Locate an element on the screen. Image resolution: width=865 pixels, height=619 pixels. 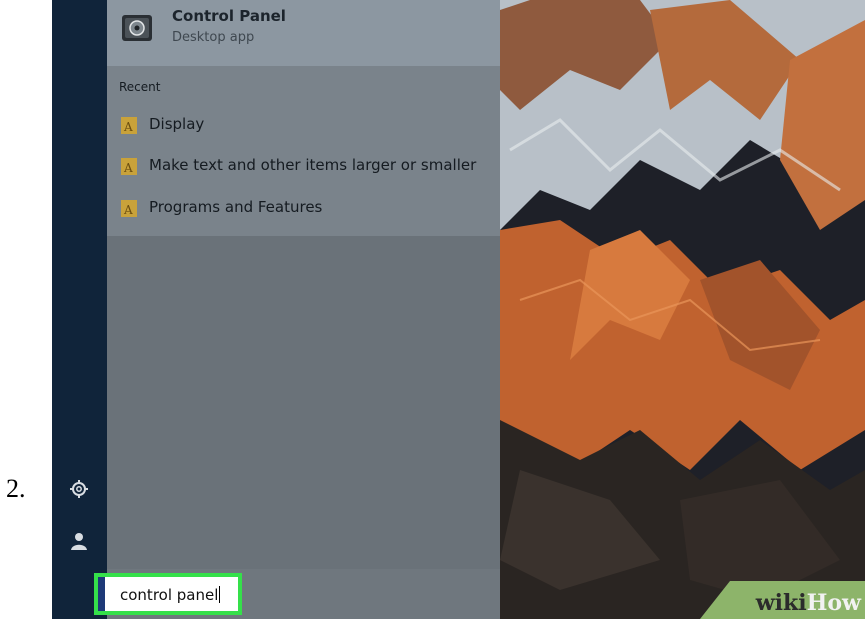
best-match-subtitle: Desktop app is located at coordinates (213, 37).